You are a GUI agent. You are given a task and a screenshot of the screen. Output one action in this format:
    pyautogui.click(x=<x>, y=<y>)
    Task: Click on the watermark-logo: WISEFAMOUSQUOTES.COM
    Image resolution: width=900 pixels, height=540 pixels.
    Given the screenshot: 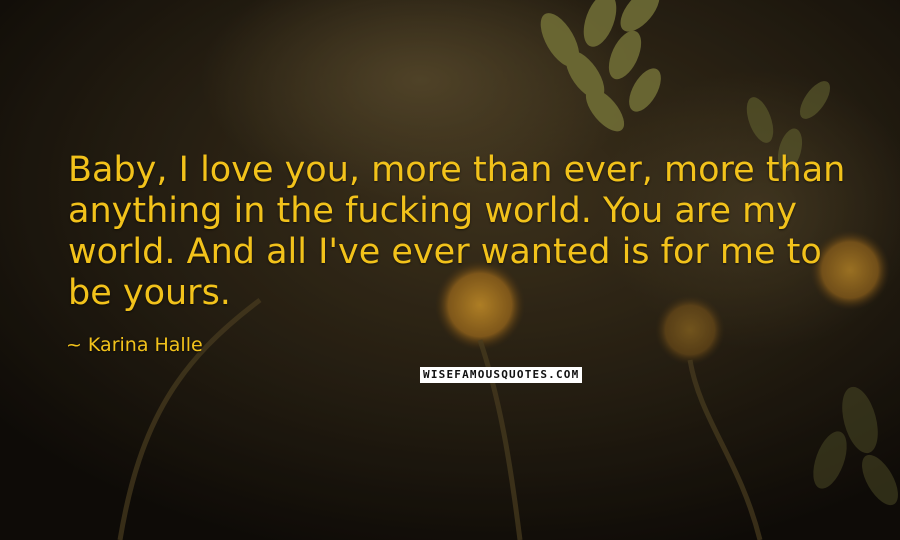 What is the action you would take?
    pyautogui.click(x=501, y=375)
    